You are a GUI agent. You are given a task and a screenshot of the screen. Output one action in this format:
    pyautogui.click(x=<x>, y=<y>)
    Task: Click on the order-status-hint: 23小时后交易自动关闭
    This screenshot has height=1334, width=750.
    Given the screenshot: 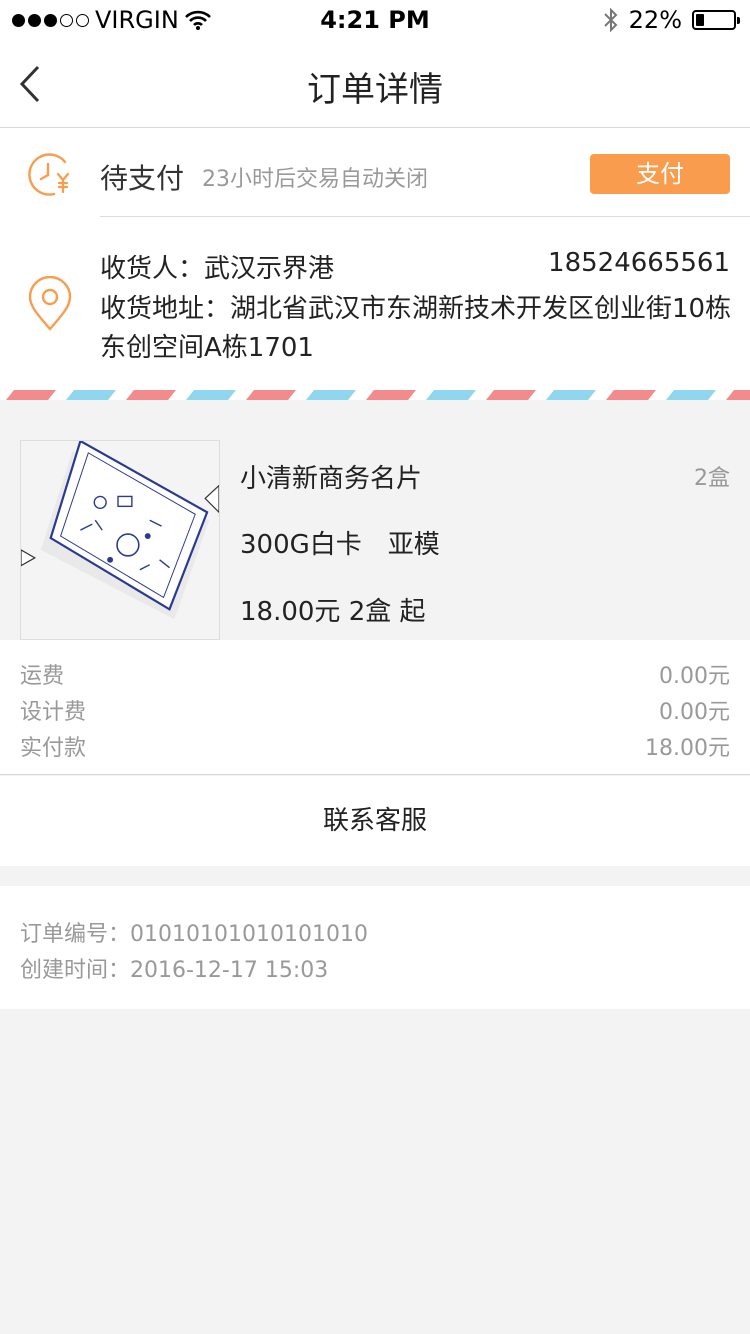 What is the action you would take?
    pyautogui.click(x=315, y=179)
    